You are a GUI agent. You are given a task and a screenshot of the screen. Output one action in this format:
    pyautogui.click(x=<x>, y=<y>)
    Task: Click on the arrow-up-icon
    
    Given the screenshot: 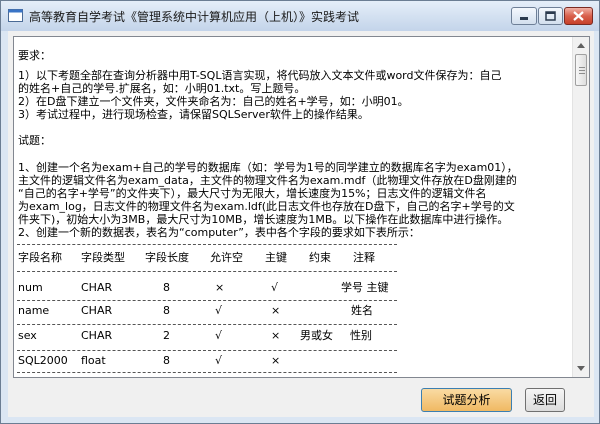 What is the action you would take?
    pyautogui.click(x=581, y=45)
    